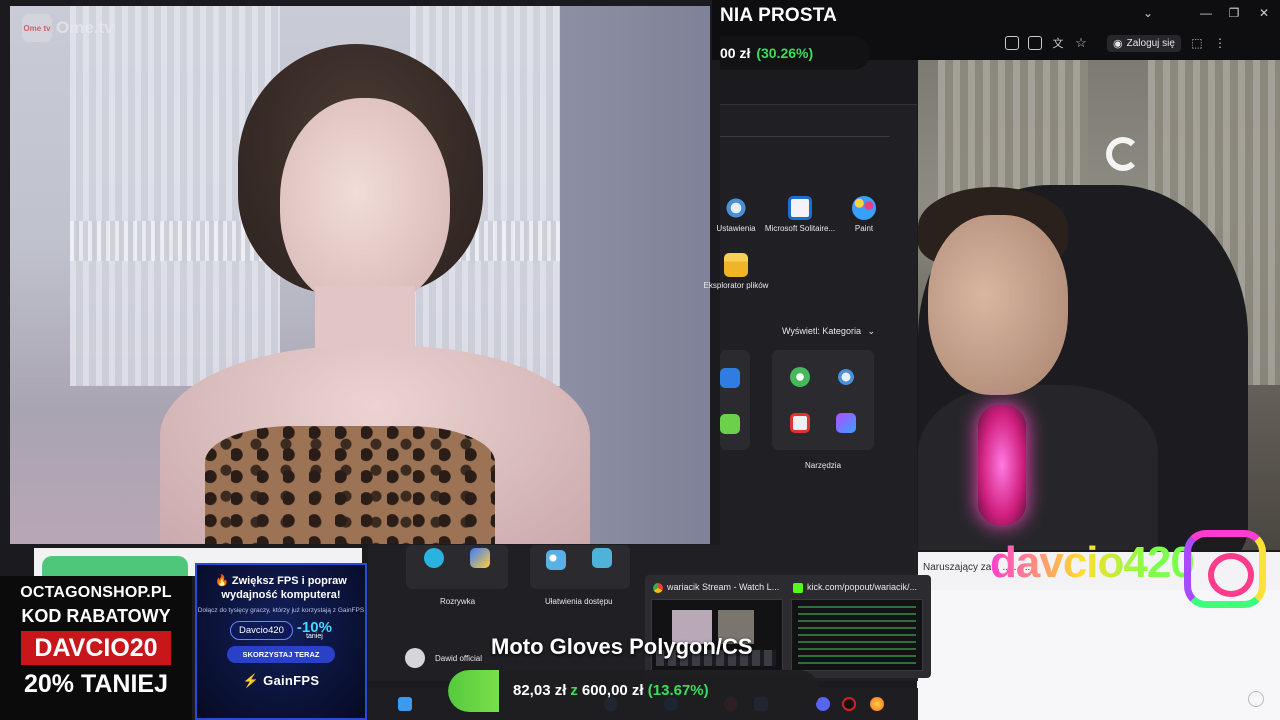 The width and height of the screenshot is (1280, 720). What do you see at coordinates (736, 265) in the screenshot?
I see `folder-icon` at bounding box center [736, 265].